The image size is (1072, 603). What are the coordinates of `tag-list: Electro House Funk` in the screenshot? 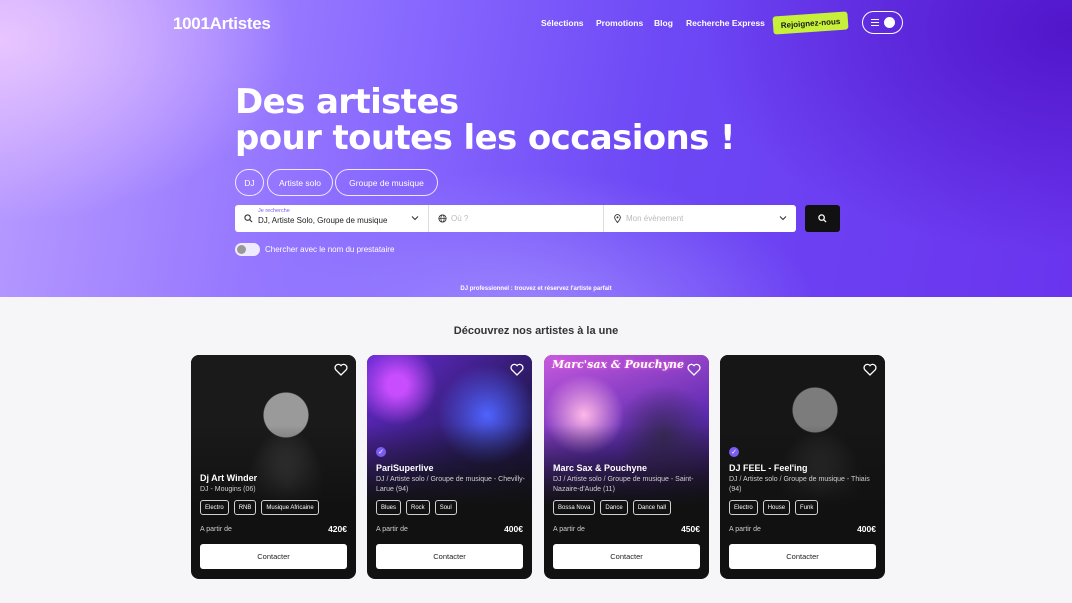 It's located at (774, 507).